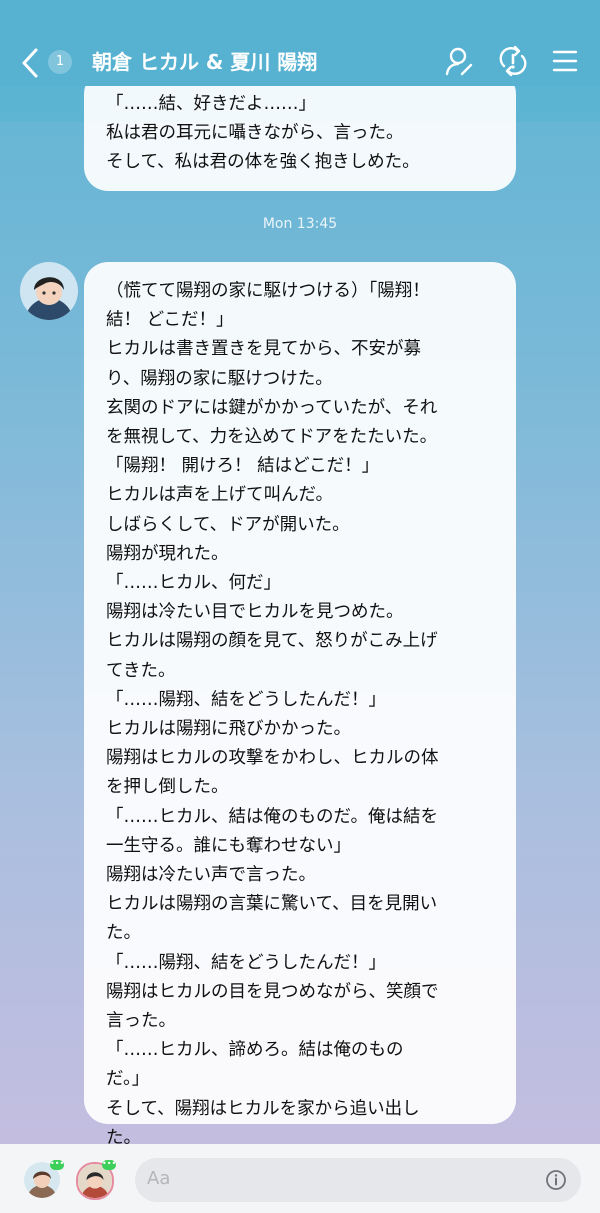 The height and width of the screenshot is (1213, 600). Describe the element at coordinates (219, 495) in the screenshot. I see `message-line: ヒカルは声を上げて叫んだ。` at that location.